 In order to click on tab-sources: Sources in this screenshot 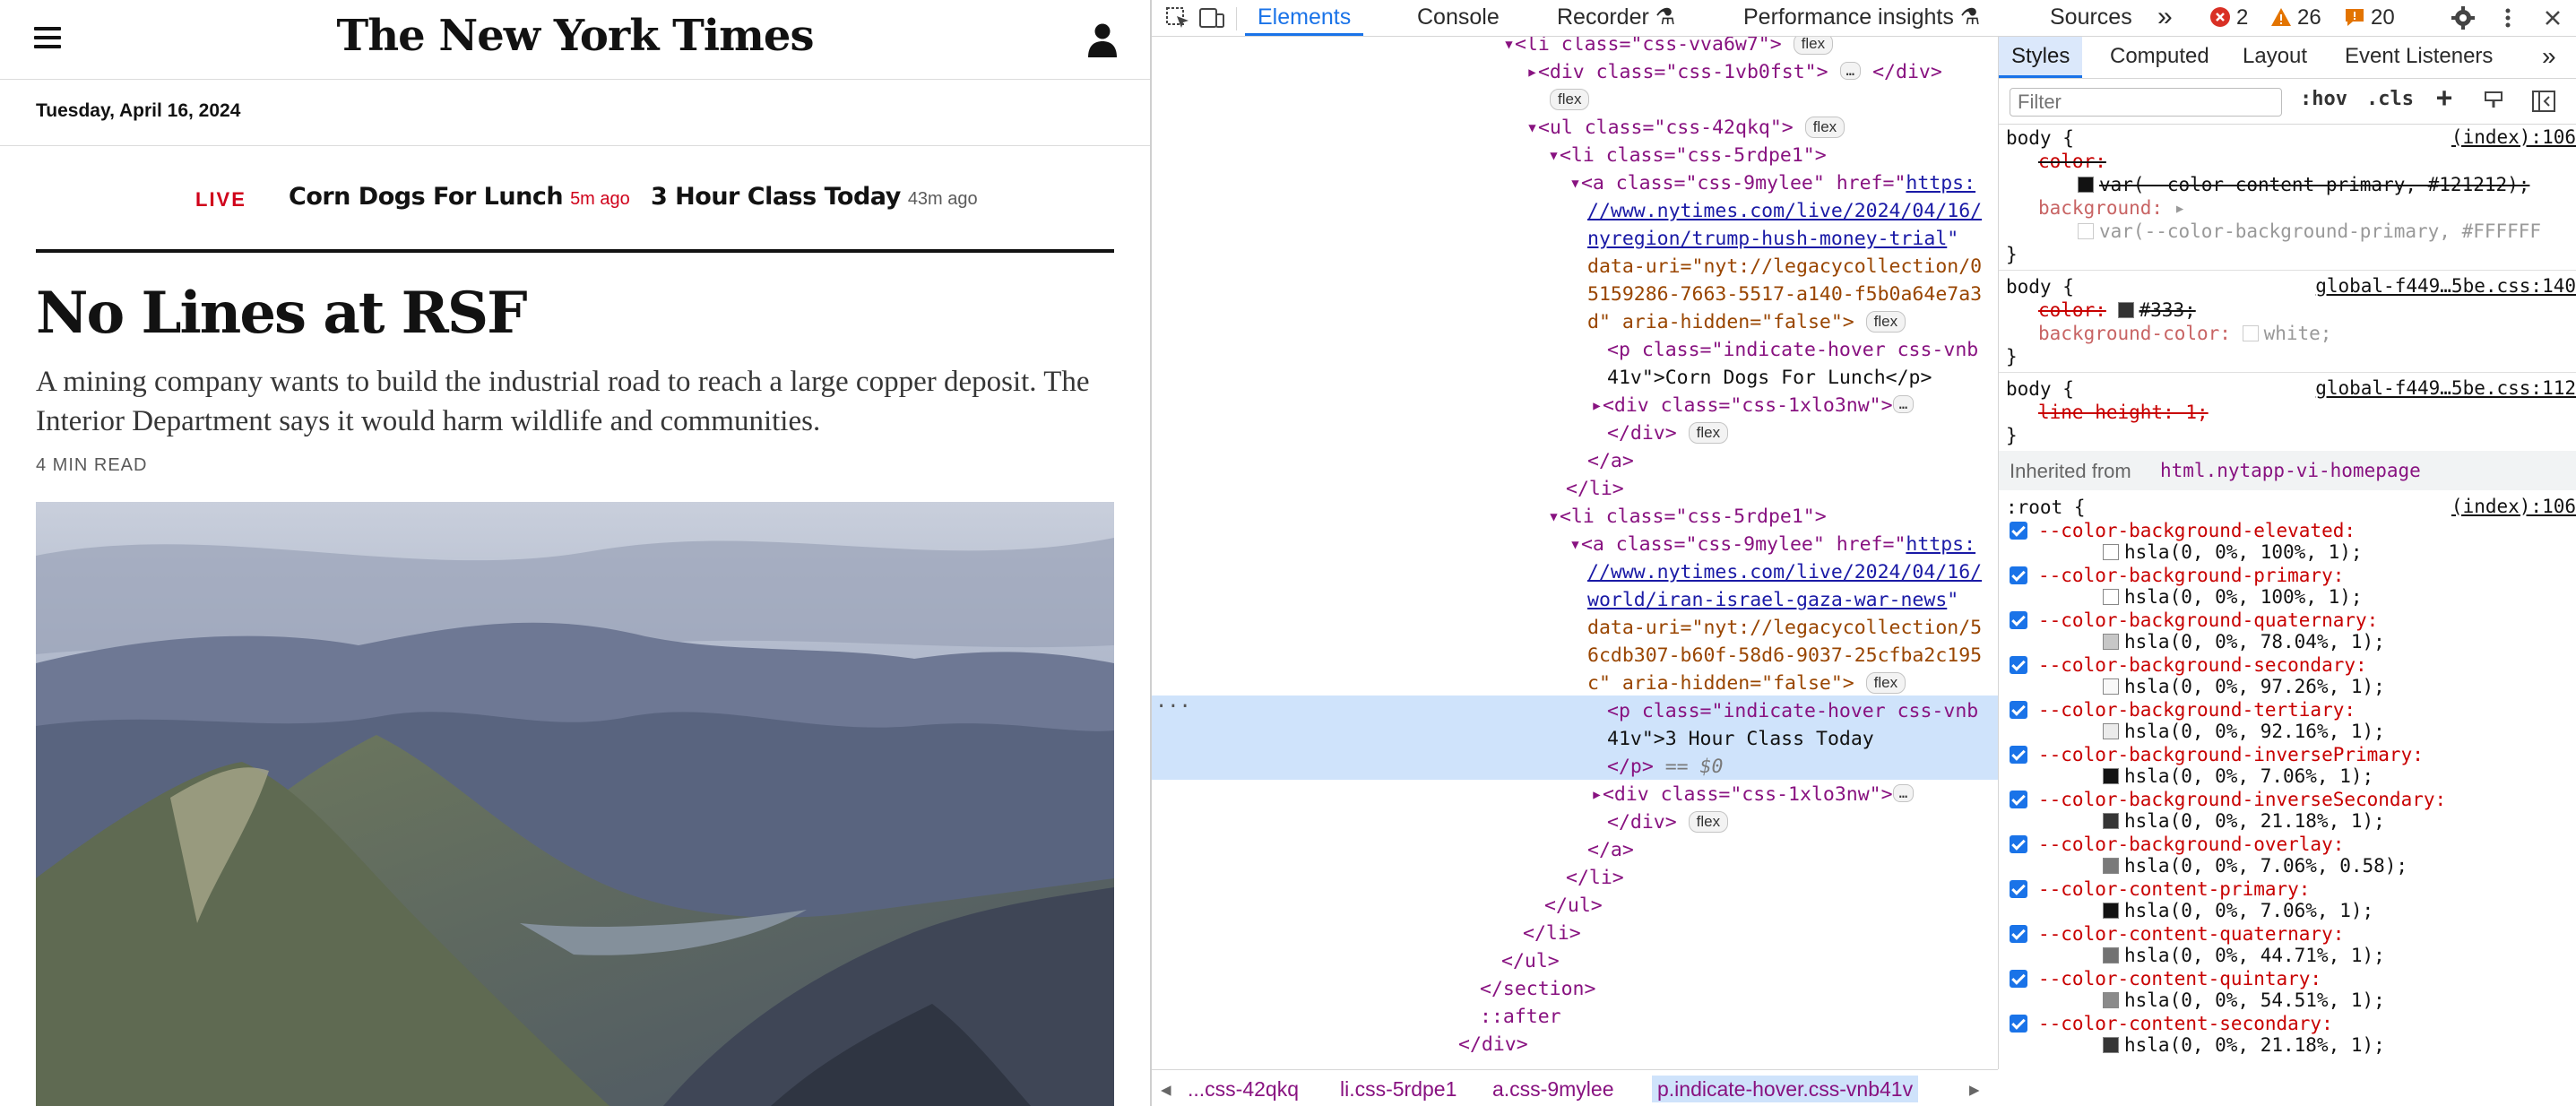, I will do `click(2091, 18)`.